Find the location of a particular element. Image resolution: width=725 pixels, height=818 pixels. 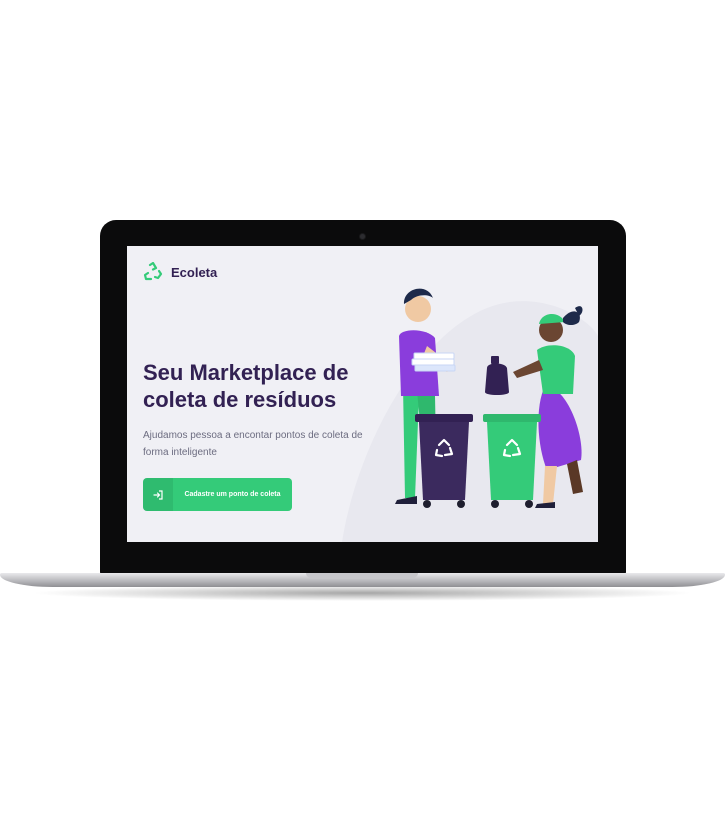

webcam is located at coordinates (362, 236).